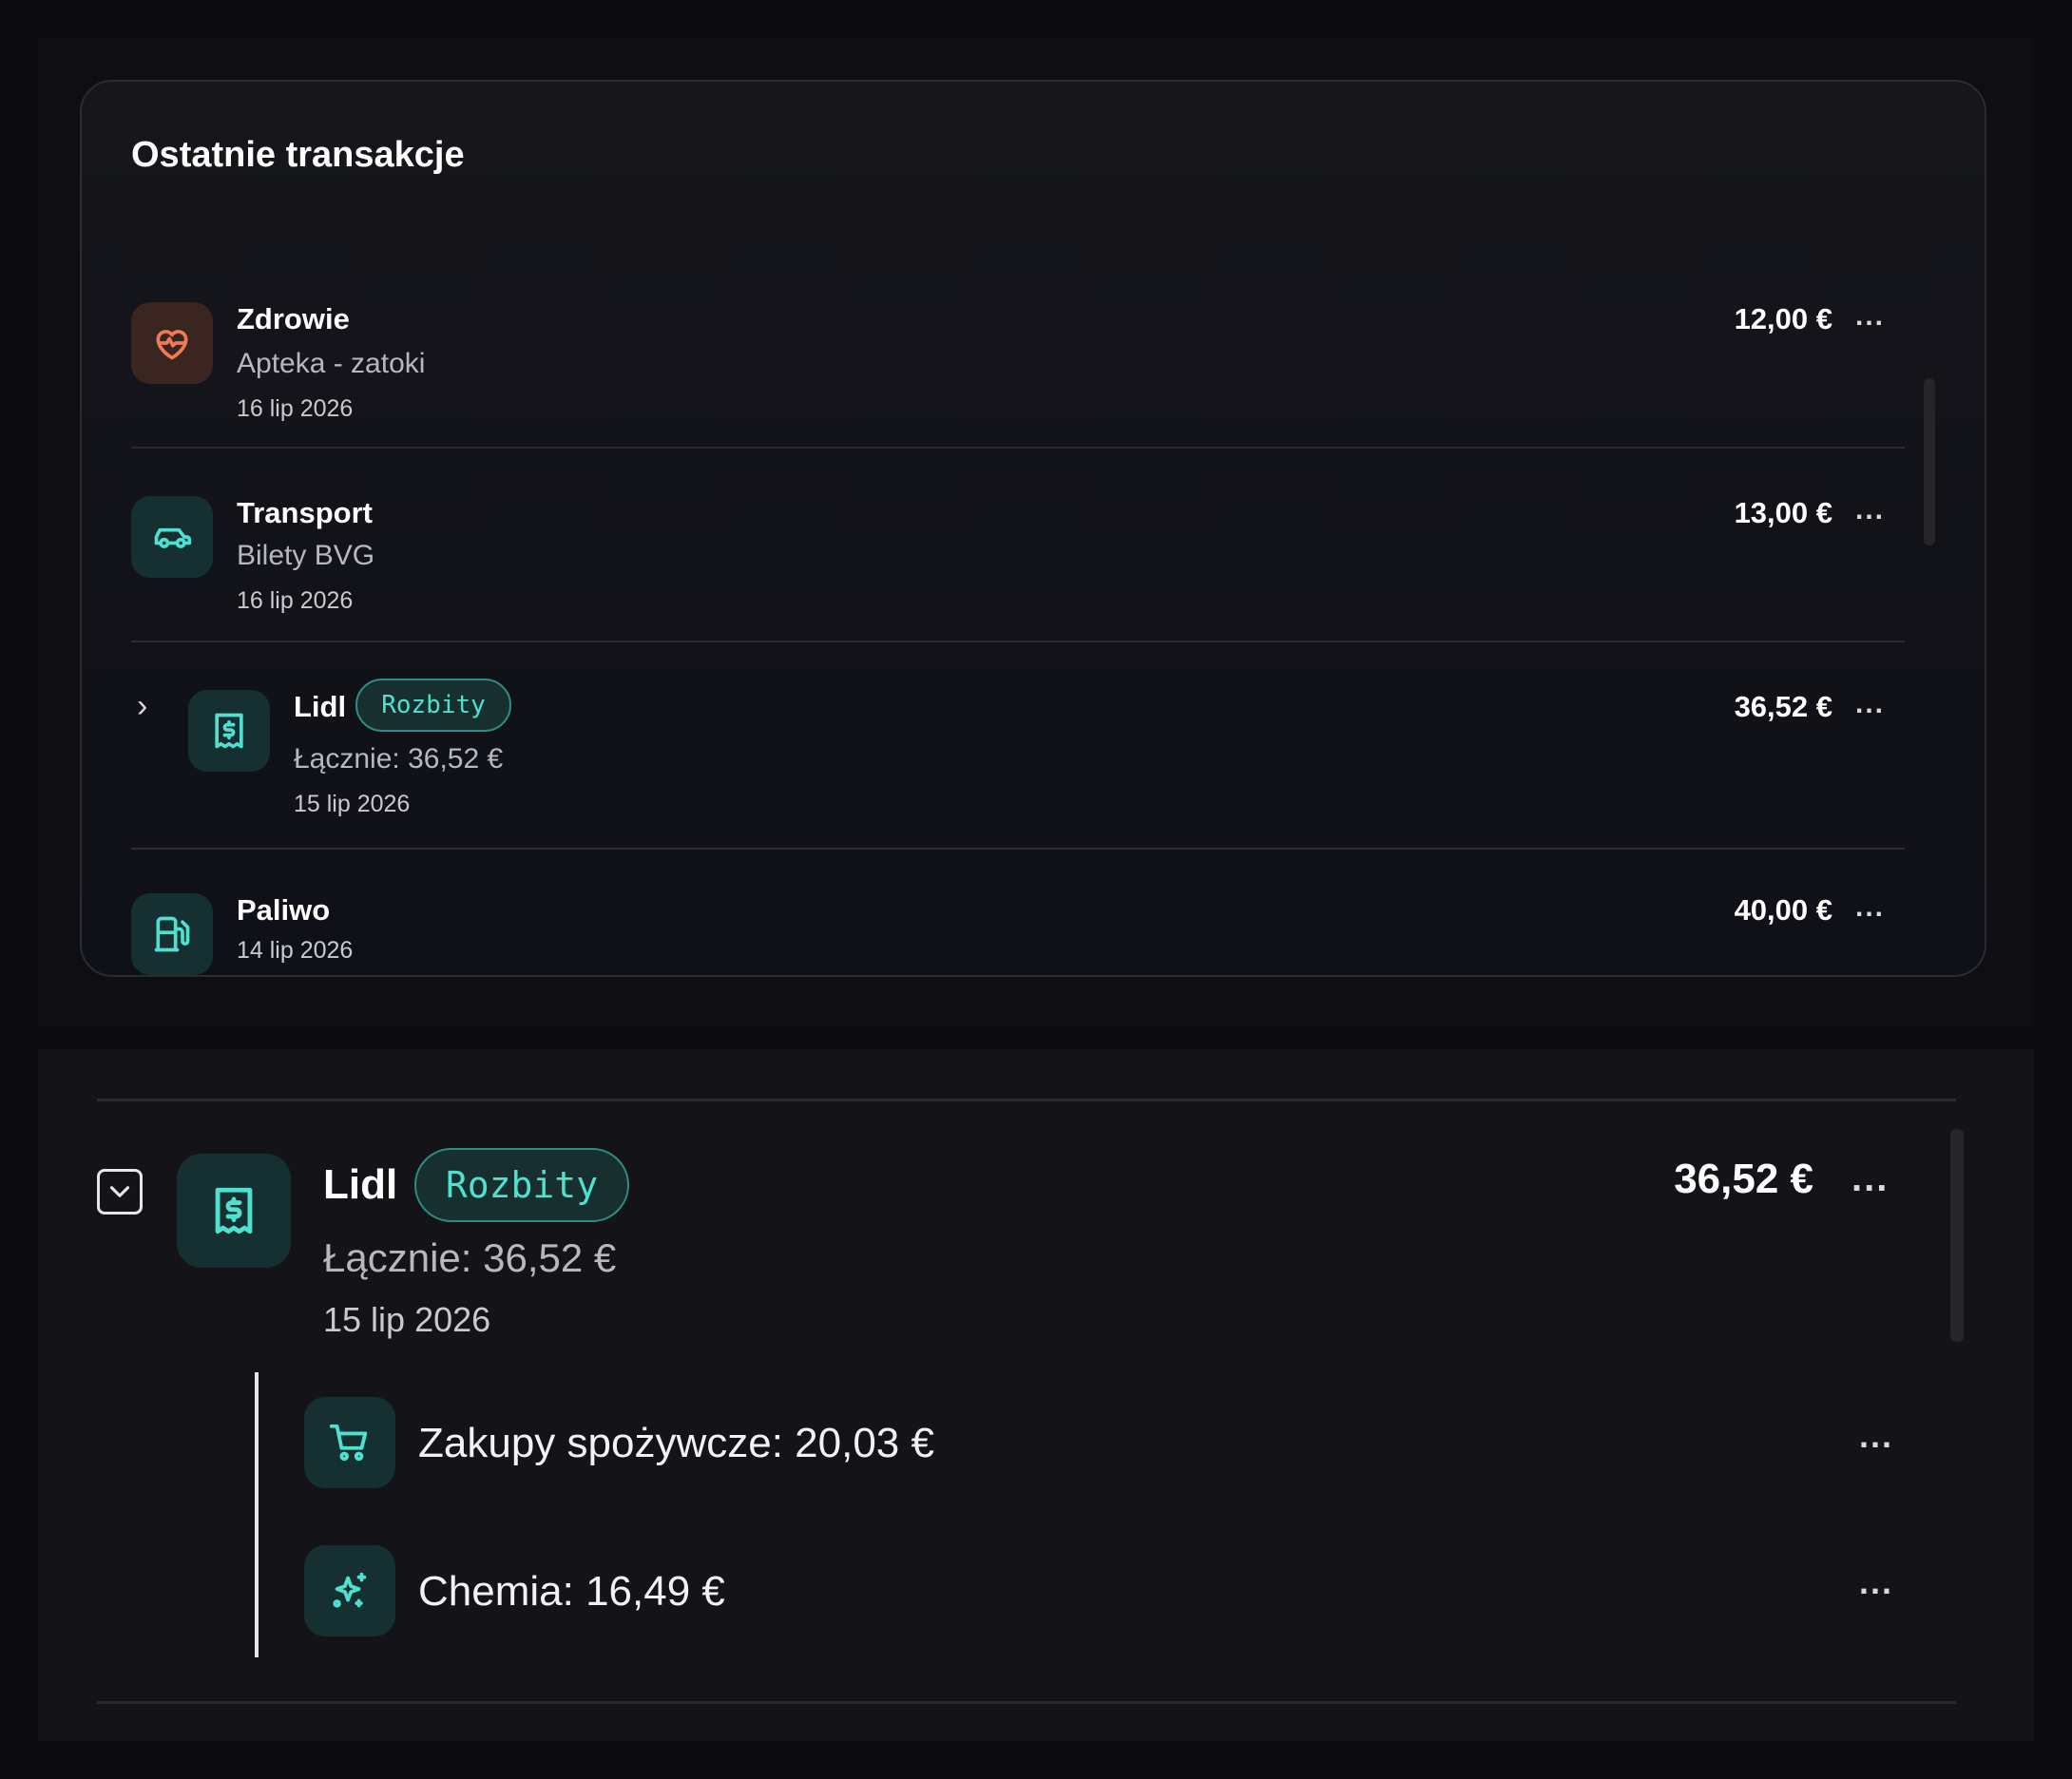  I want to click on heart-pulse-icon, so click(172, 343).